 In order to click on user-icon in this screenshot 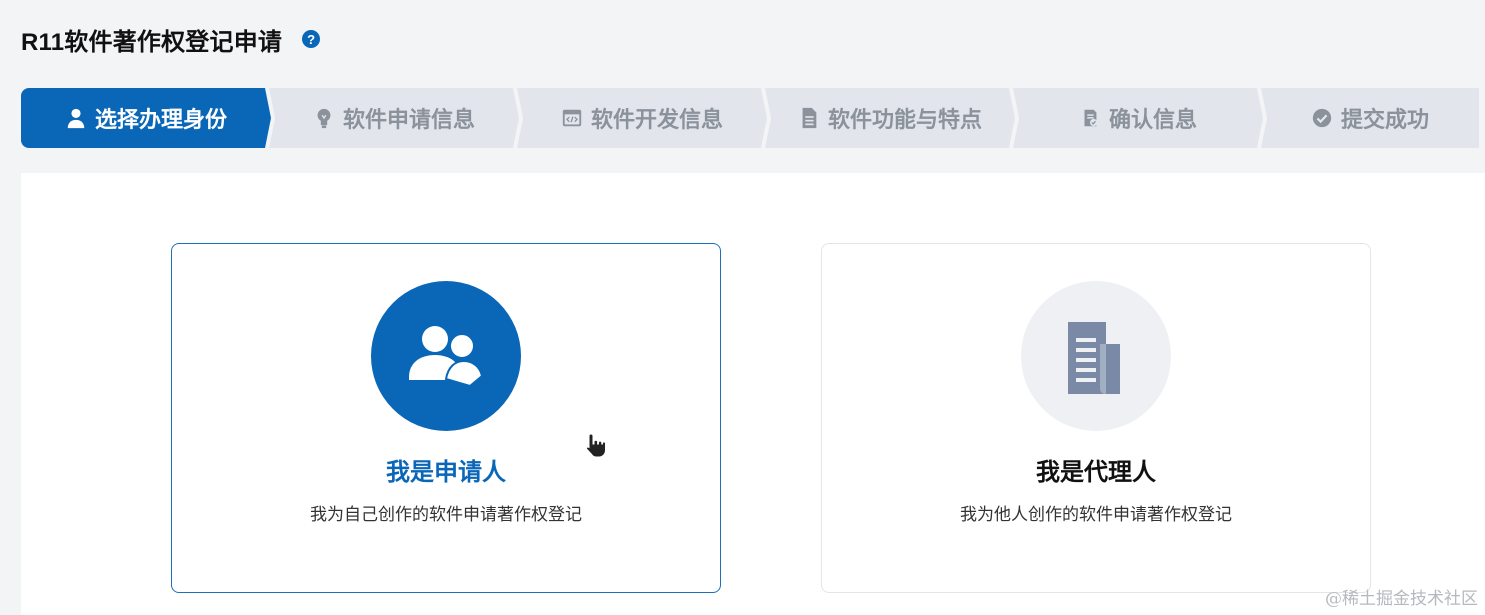, I will do `click(76, 118)`.